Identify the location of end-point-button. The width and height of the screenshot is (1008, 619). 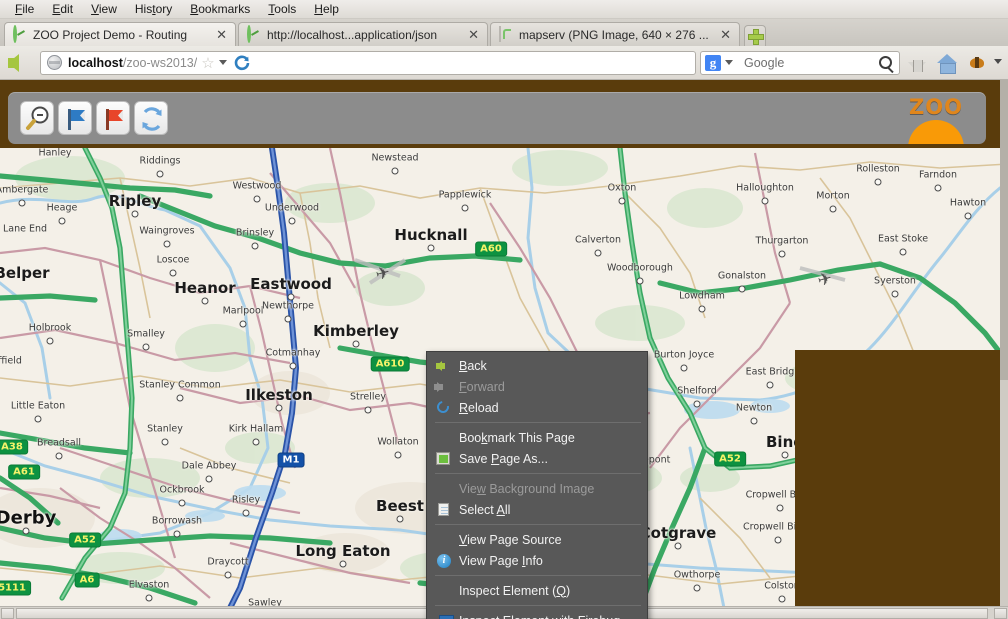
(113, 118).